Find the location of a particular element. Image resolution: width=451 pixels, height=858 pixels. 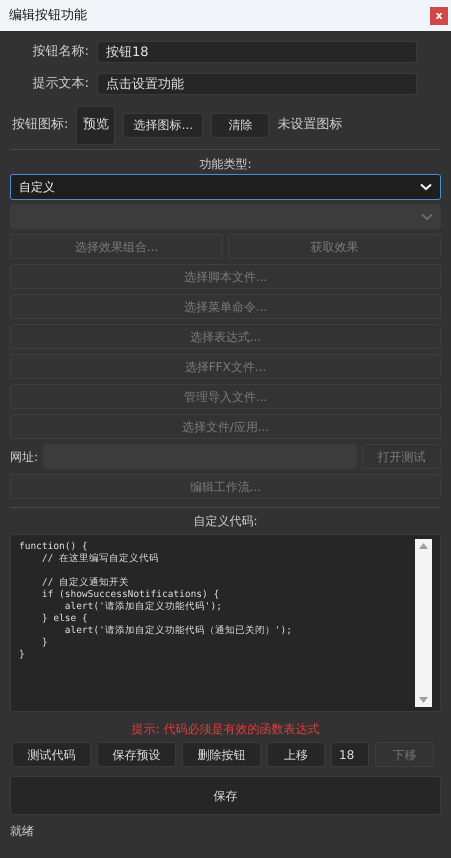

window-title: 编辑按钮功能 is located at coordinates (48, 15).